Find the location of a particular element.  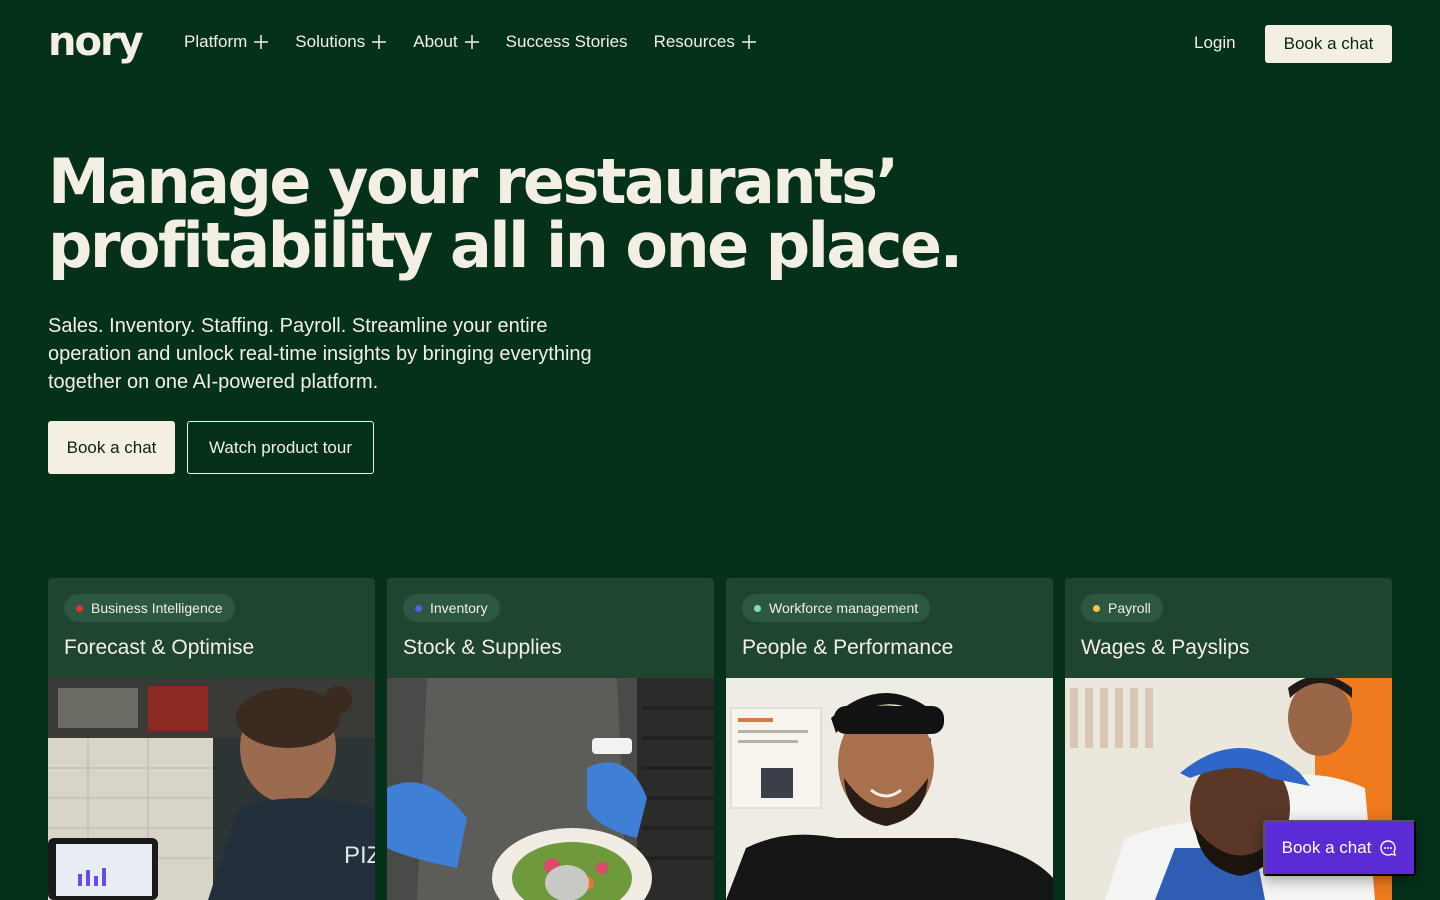

card-photo: PIZ is located at coordinates (211, 789).